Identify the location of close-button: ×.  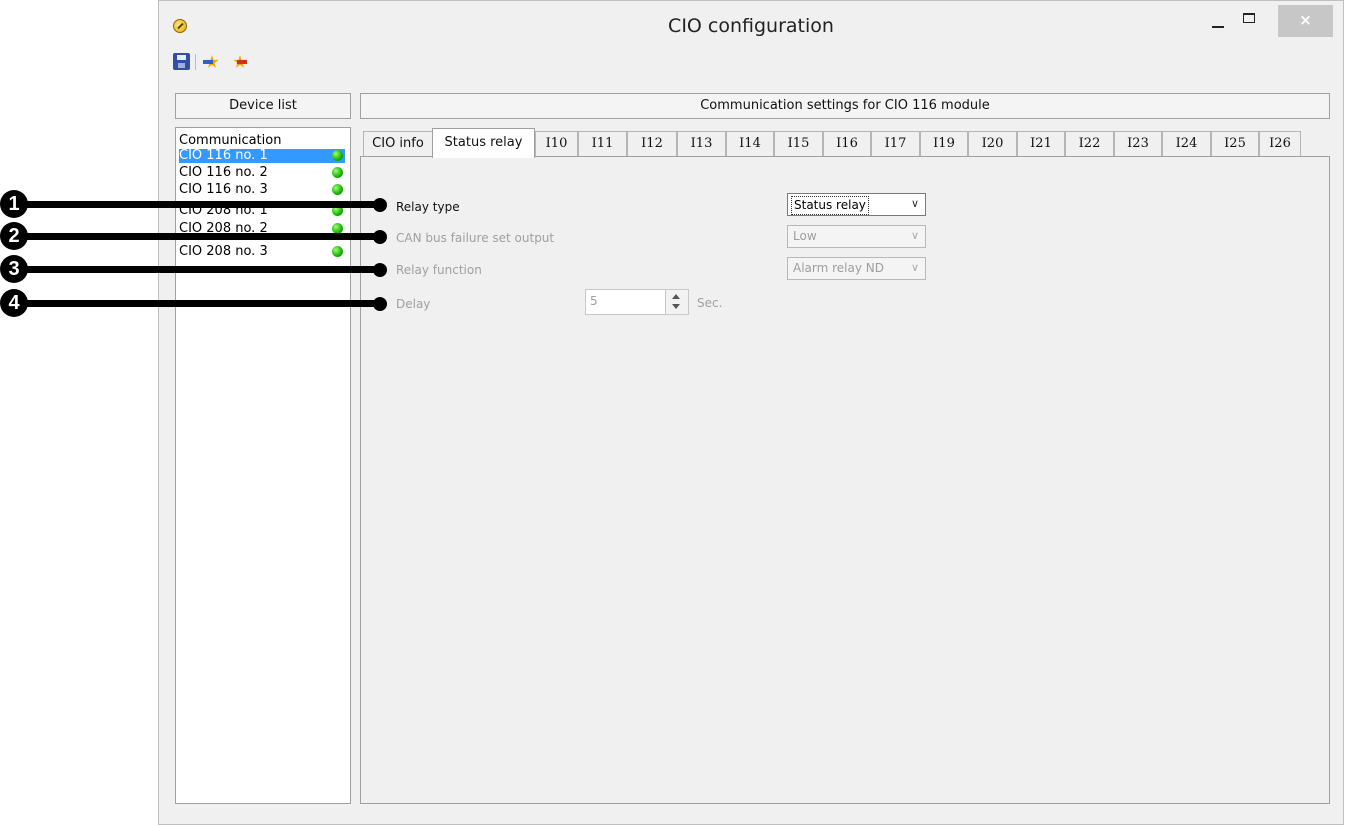
(1305, 21).